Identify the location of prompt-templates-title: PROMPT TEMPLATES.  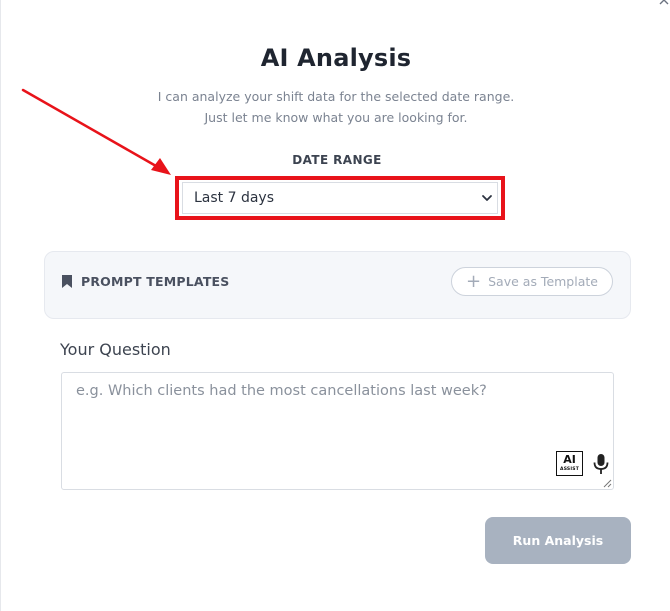
(155, 281).